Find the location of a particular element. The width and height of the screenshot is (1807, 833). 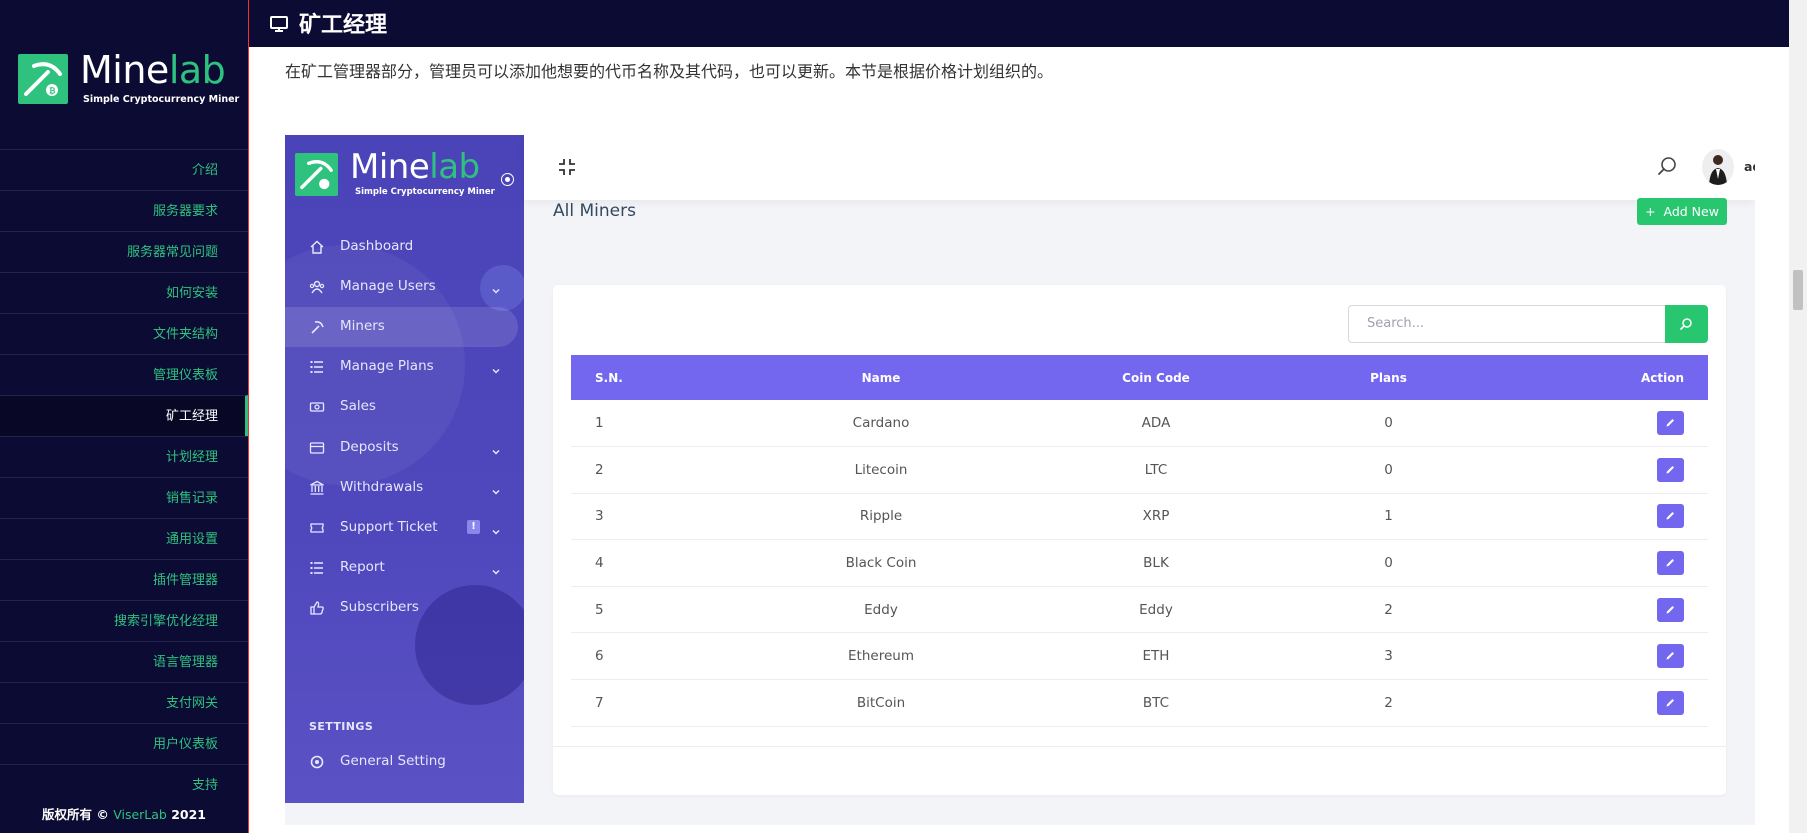

app-nav-item: Withdrawals is located at coordinates (404, 488).